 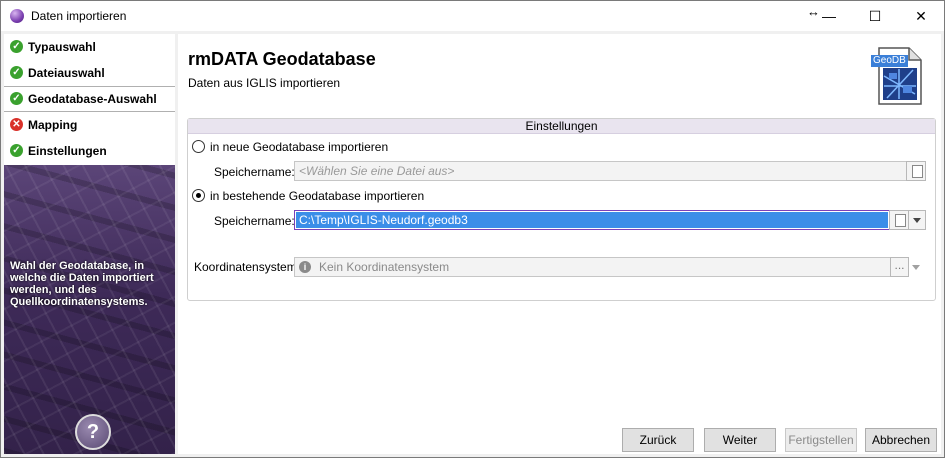 I want to click on info-icon: i, so click(x=305, y=267).